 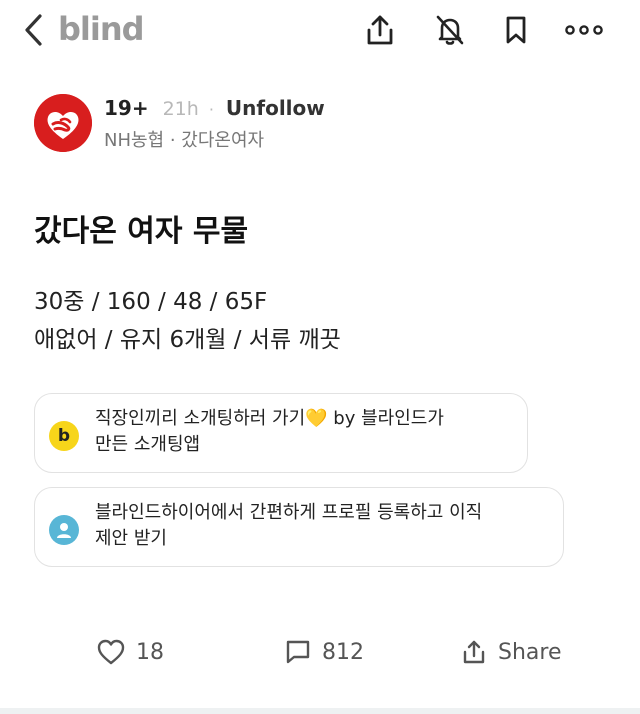 I want to click on heart-icon, so click(x=111, y=652).